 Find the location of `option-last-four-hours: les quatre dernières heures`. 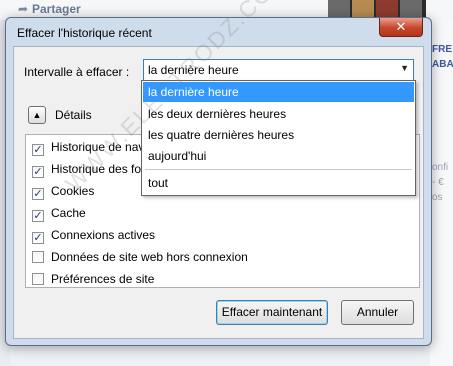

option-last-four-hours: les quatre dernières heures is located at coordinates (278, 135).